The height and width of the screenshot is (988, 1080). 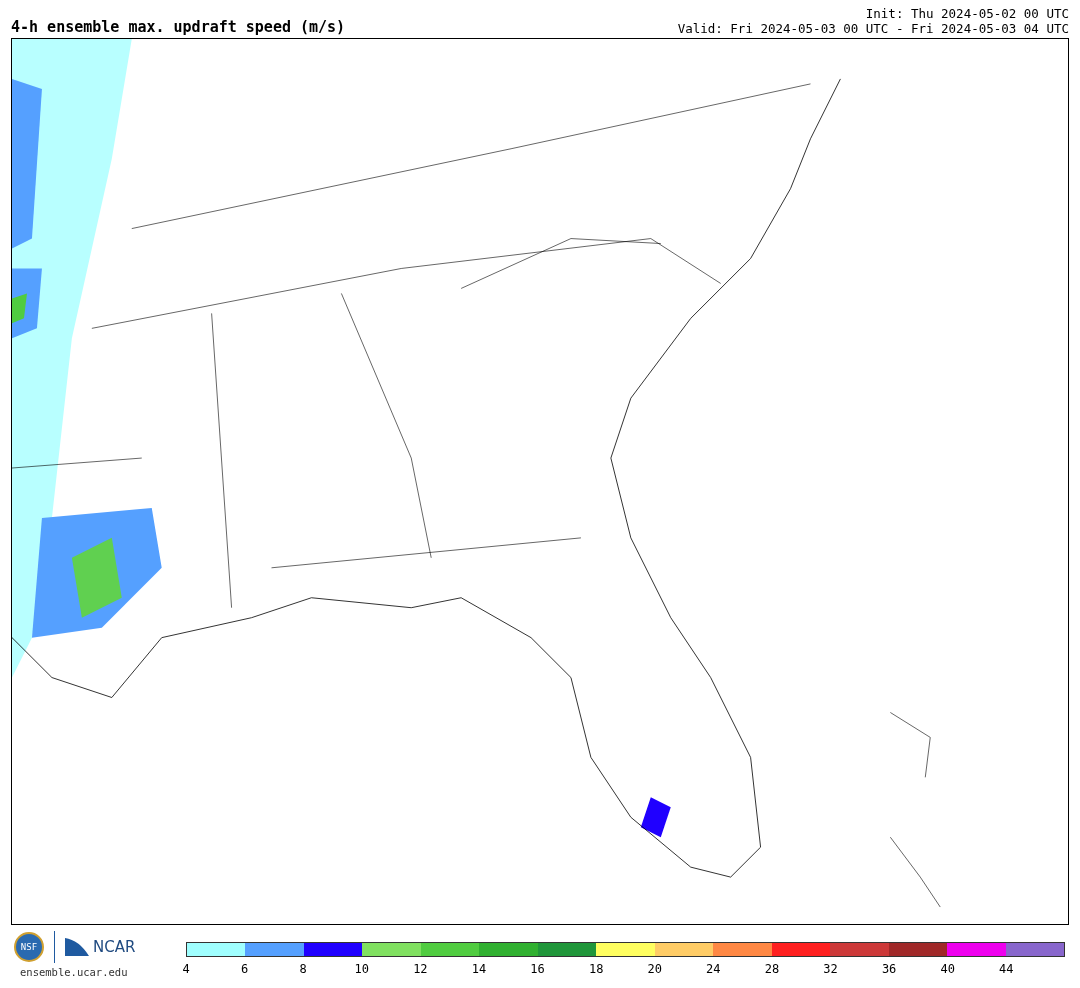 What do you see at coordinates (29, 947) in the screenshot?
I see `nsf-logo: NSF` at bounding box center [29, 947].